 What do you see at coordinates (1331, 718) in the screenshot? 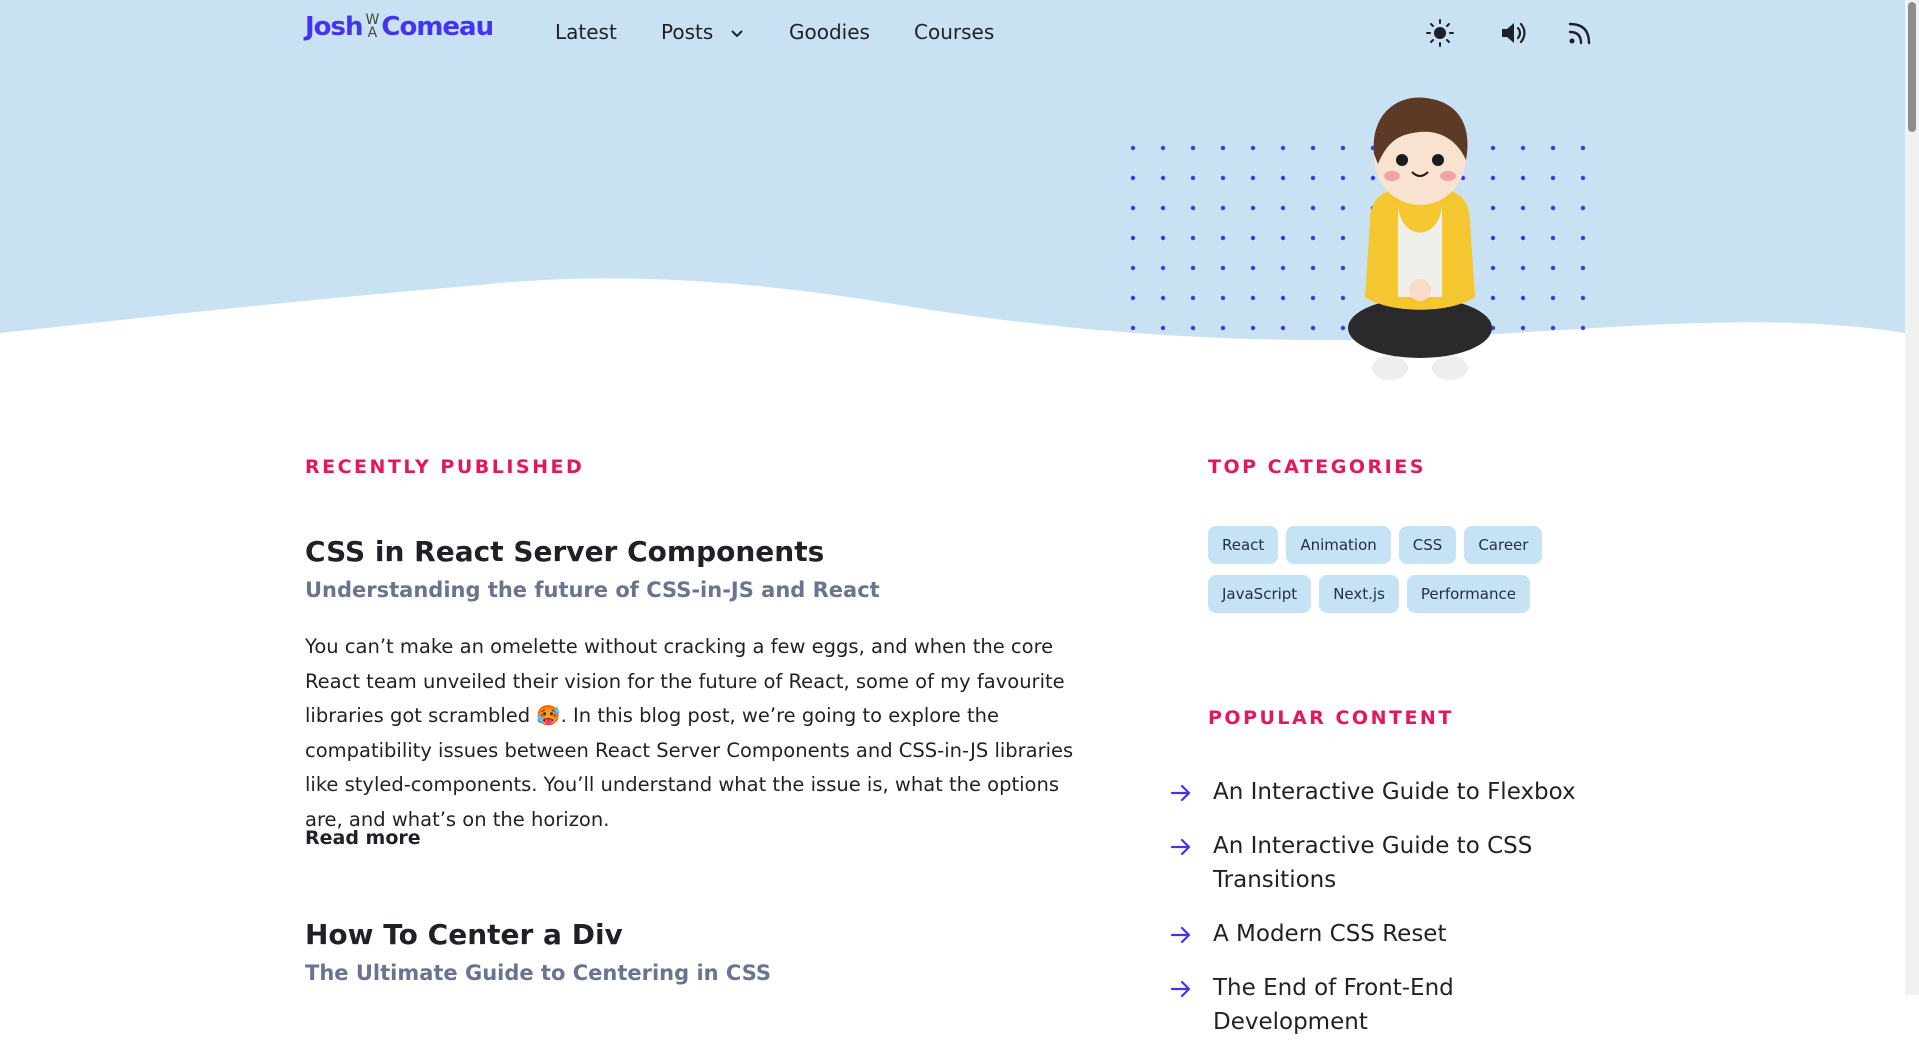
I see `popular-content-heading: POPULAR CONTENT` at bounding box center [1331, 718].